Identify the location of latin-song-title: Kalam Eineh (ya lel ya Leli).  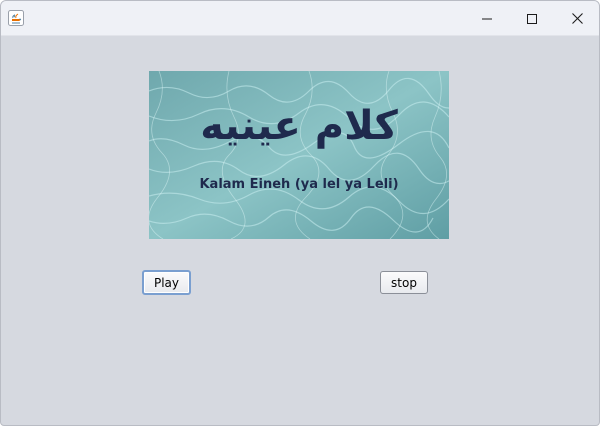
(299, 184).